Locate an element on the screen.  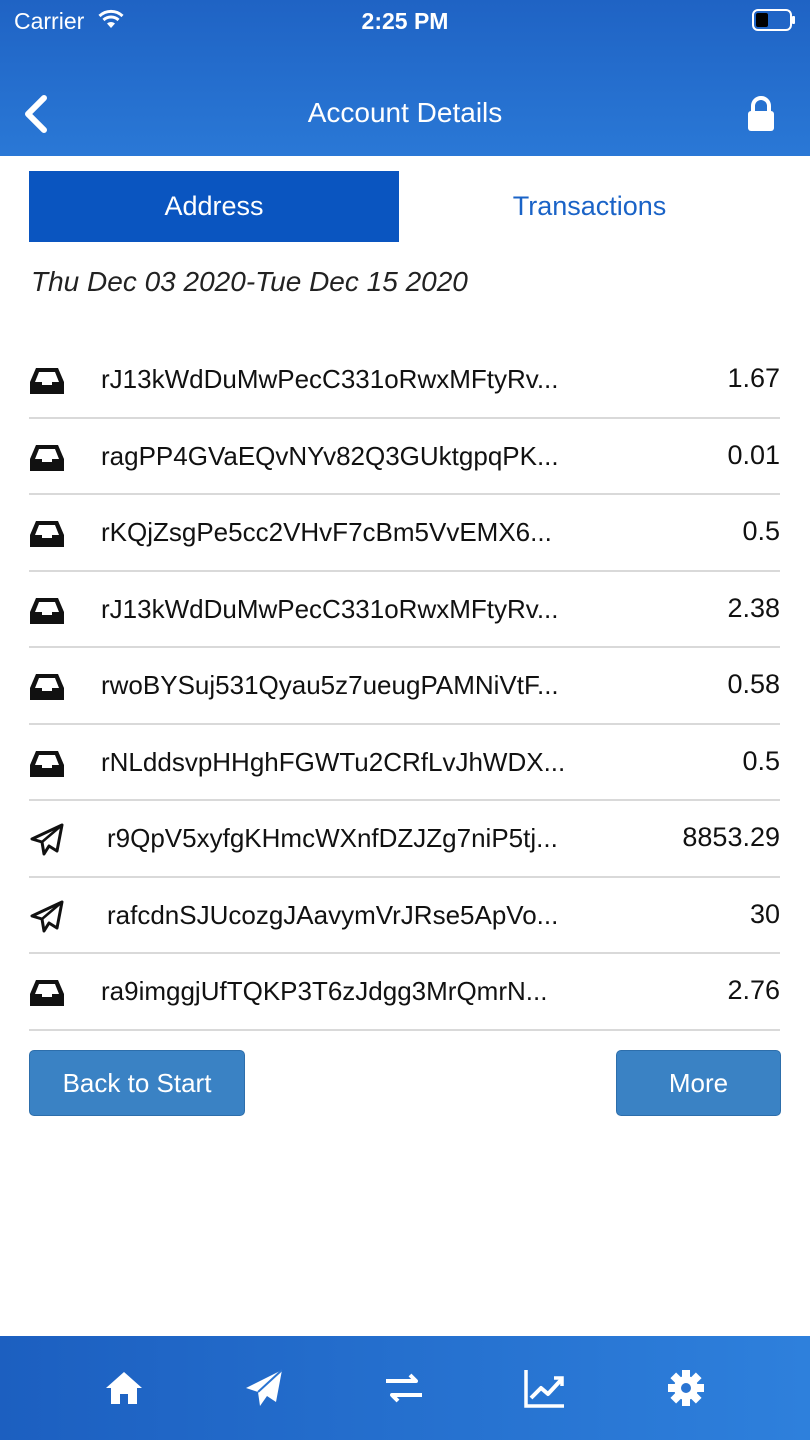
lock-icon is located at coordinates (761, 114).